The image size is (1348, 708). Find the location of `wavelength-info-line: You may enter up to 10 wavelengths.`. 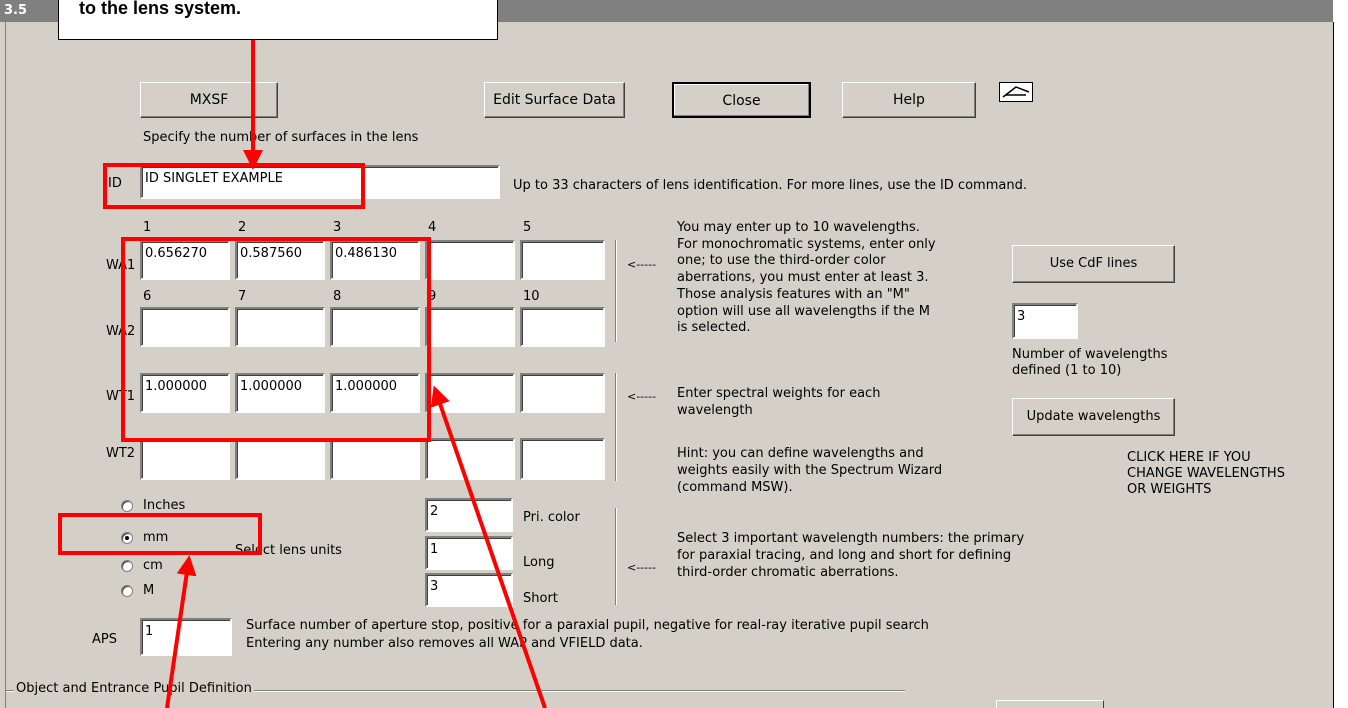

wavelength-info-line: You may enter up to 10 wavelengths. is located at coordinates (798, 227).